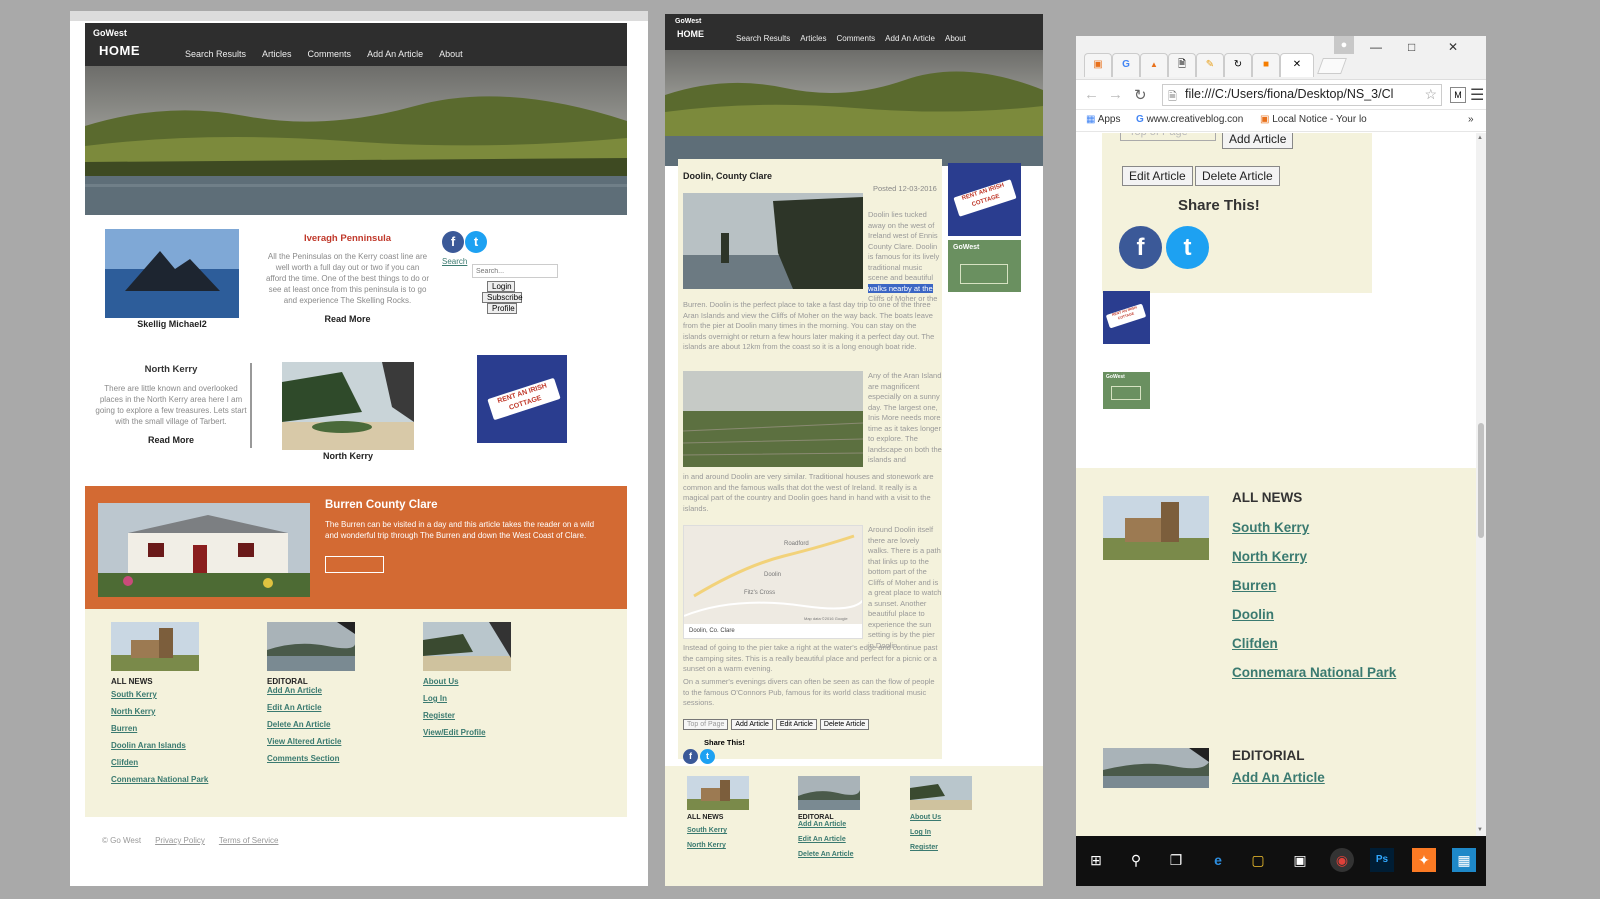  I want to click on subscribe-button: Subscribe, so click(502, 297).